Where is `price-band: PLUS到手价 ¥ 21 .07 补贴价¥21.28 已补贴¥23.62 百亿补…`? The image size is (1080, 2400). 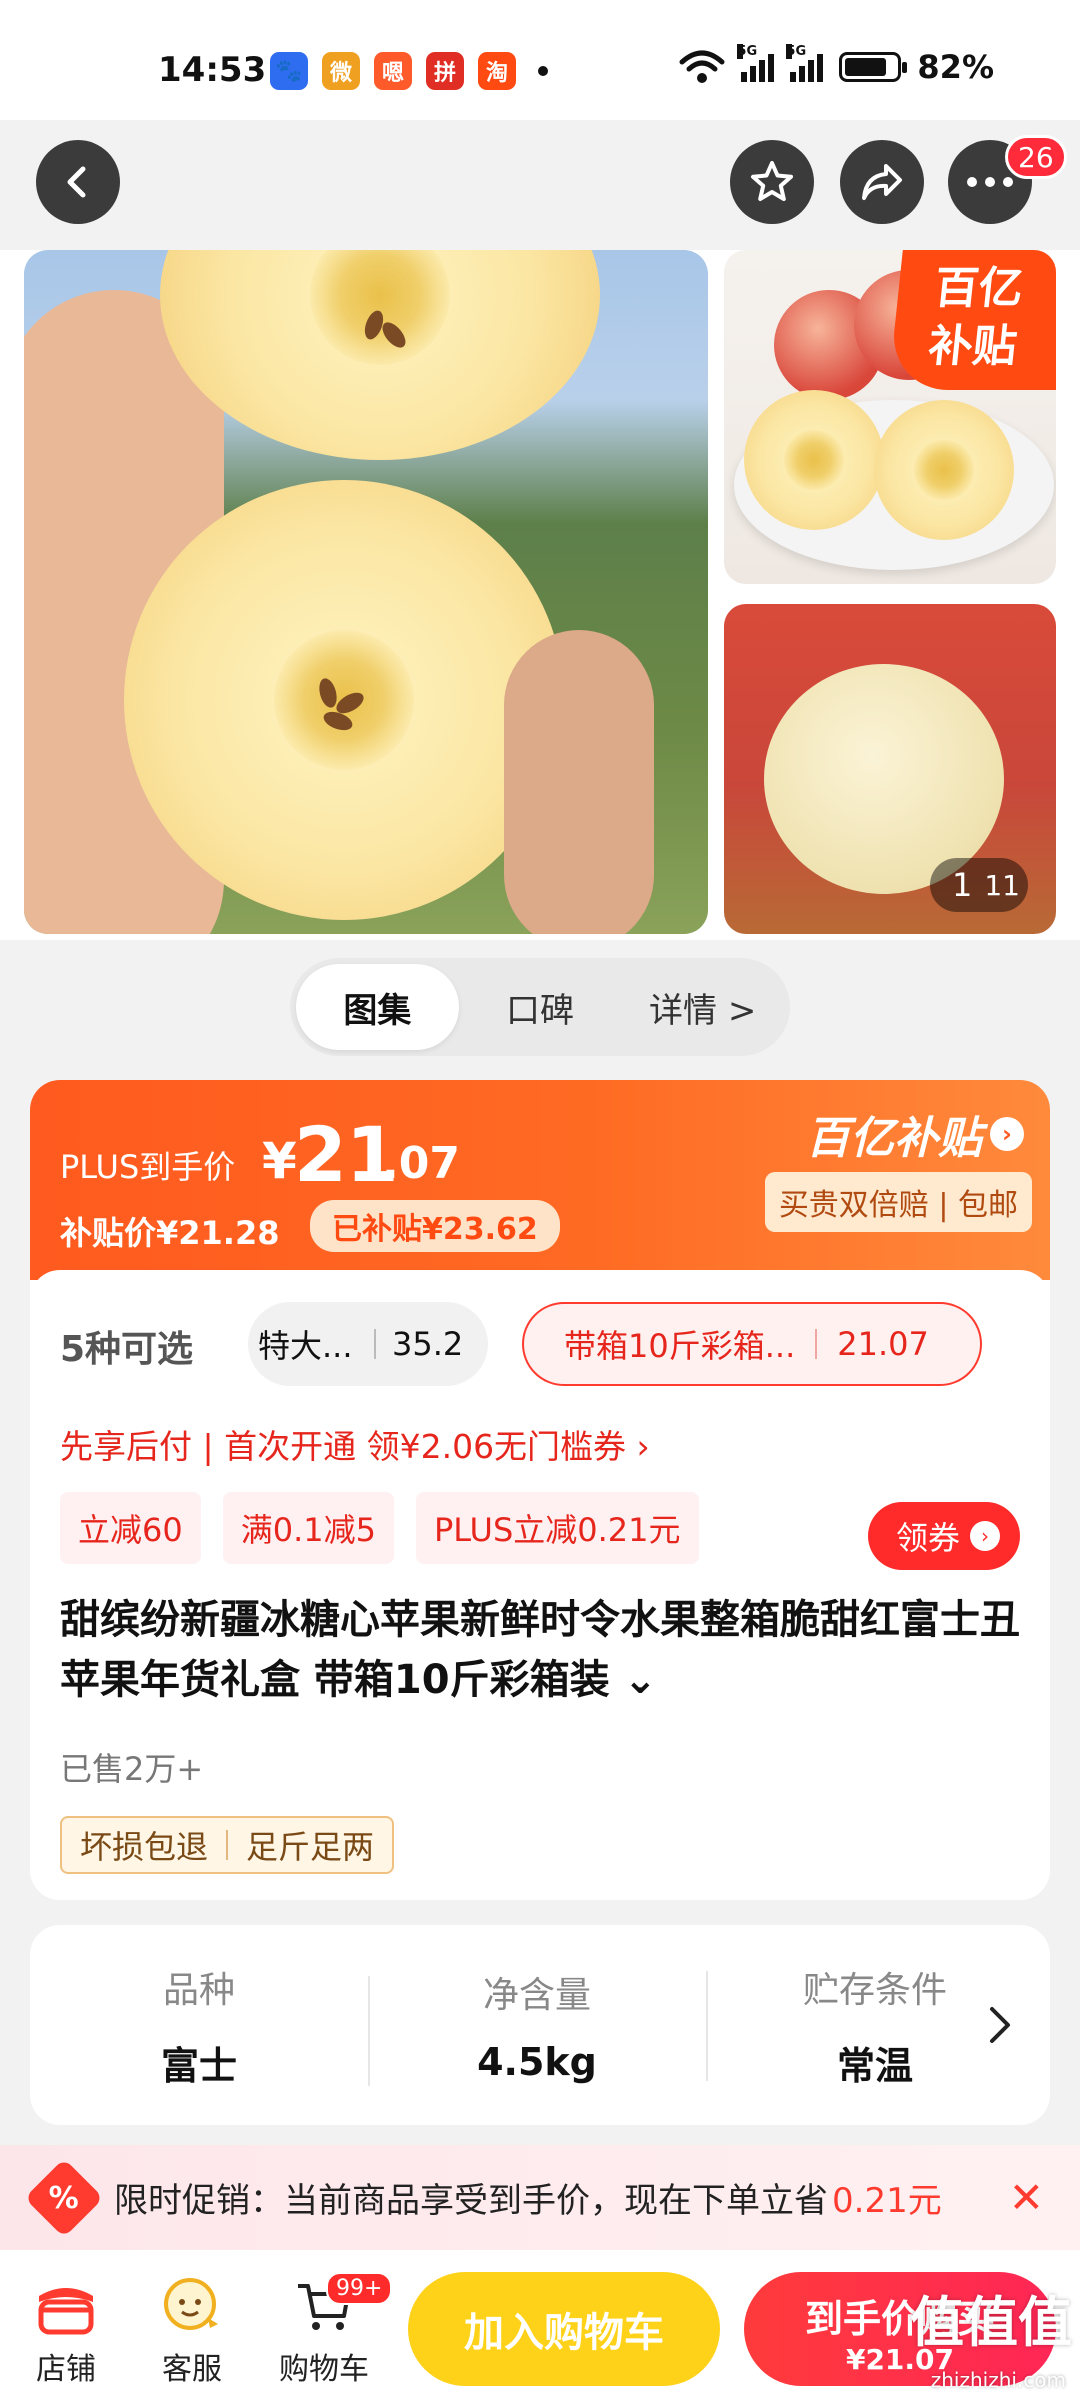
price-band: PLUS到手价 ¥ 21 .07 补贴价¥21.28 已补贴¥23.62 百亿补… is located at coordinates (540, 1180).